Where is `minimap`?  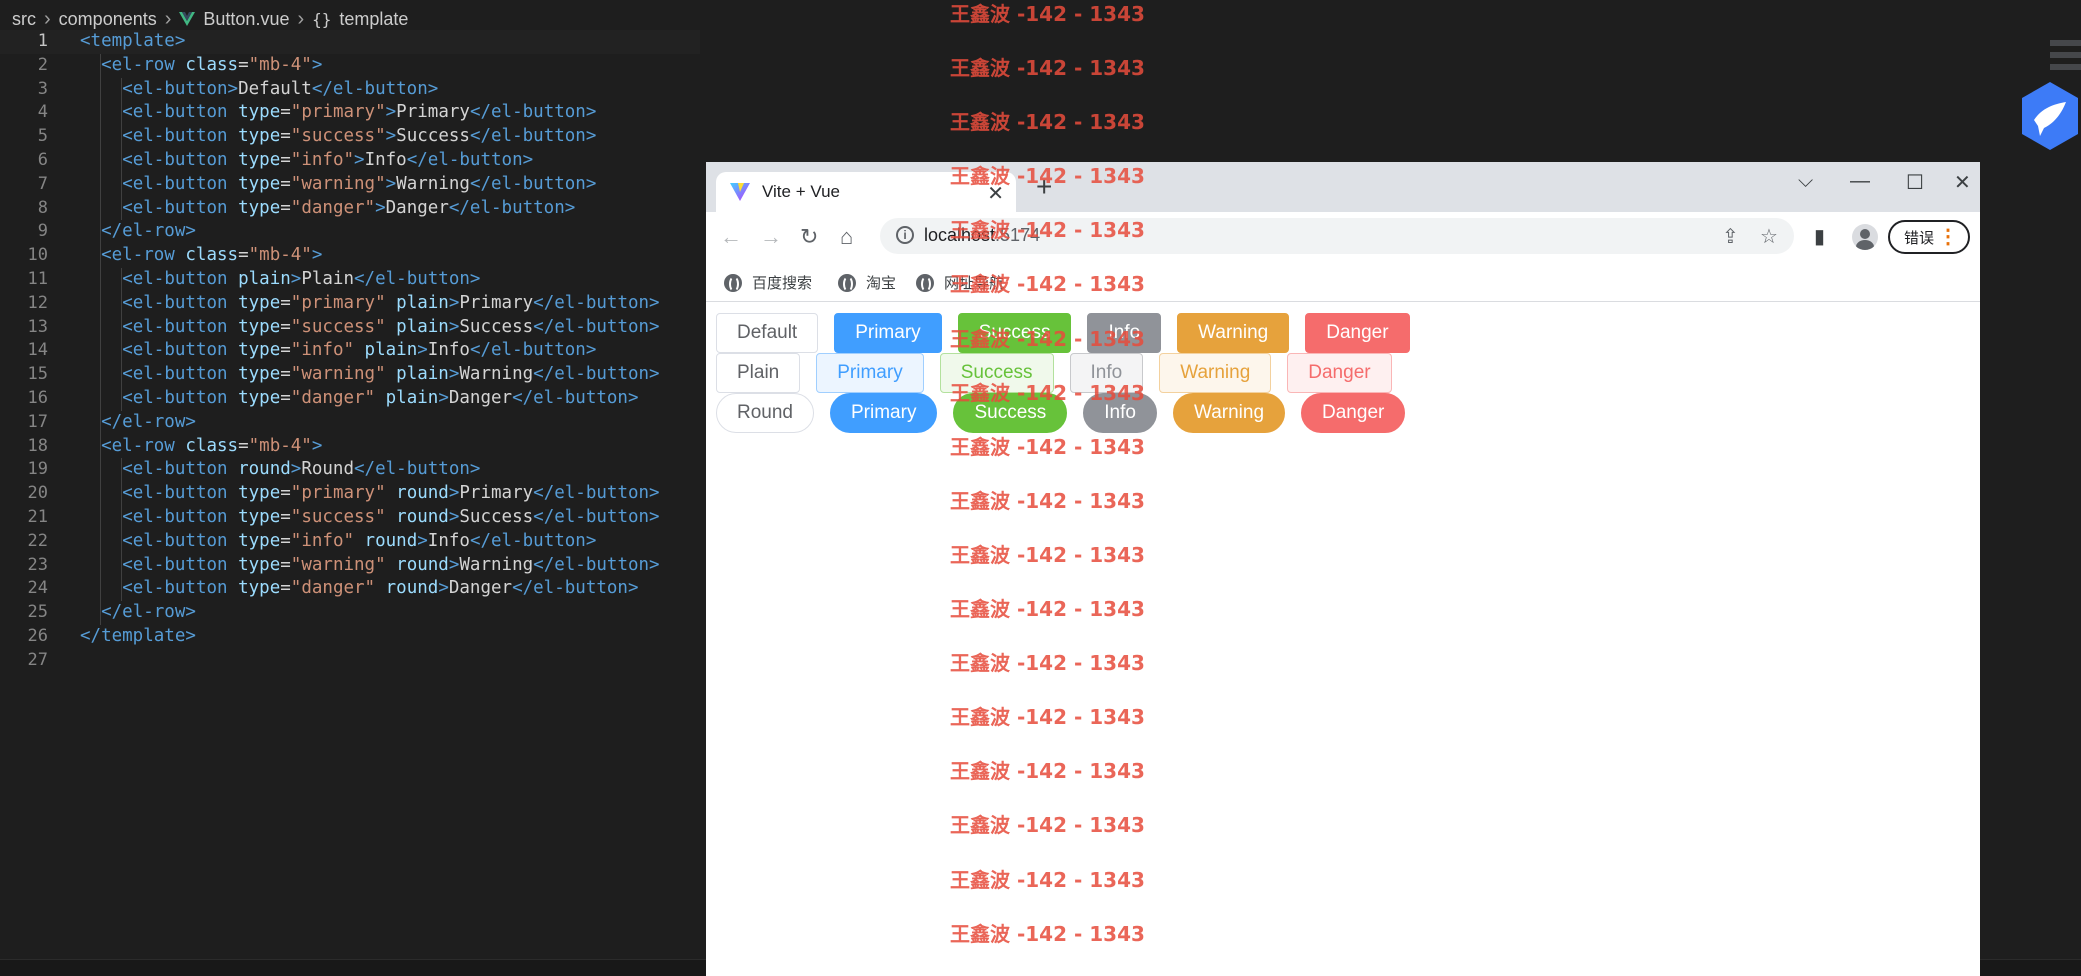
minimap is located at coordinates (2065, 59).